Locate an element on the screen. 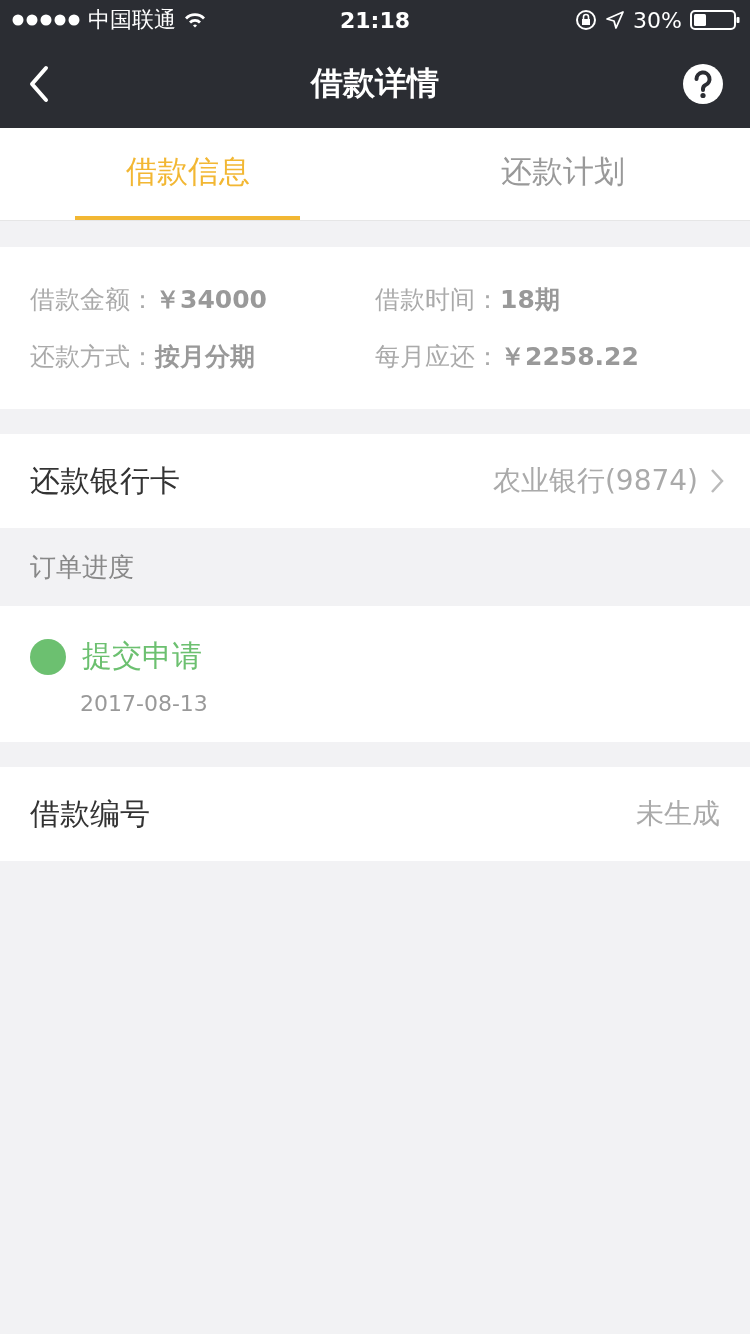 The image size is (750, 1334). clock-time: 21:18 is located at coordinates (375, 20).